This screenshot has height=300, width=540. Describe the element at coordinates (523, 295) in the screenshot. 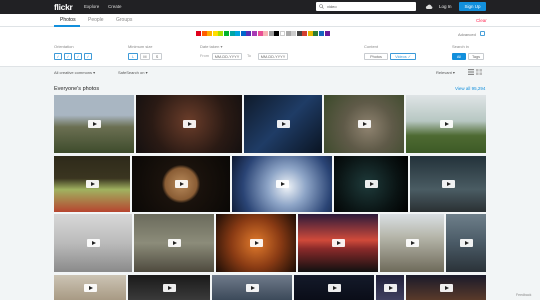

I see `feedback-link: Feedback` at that location.